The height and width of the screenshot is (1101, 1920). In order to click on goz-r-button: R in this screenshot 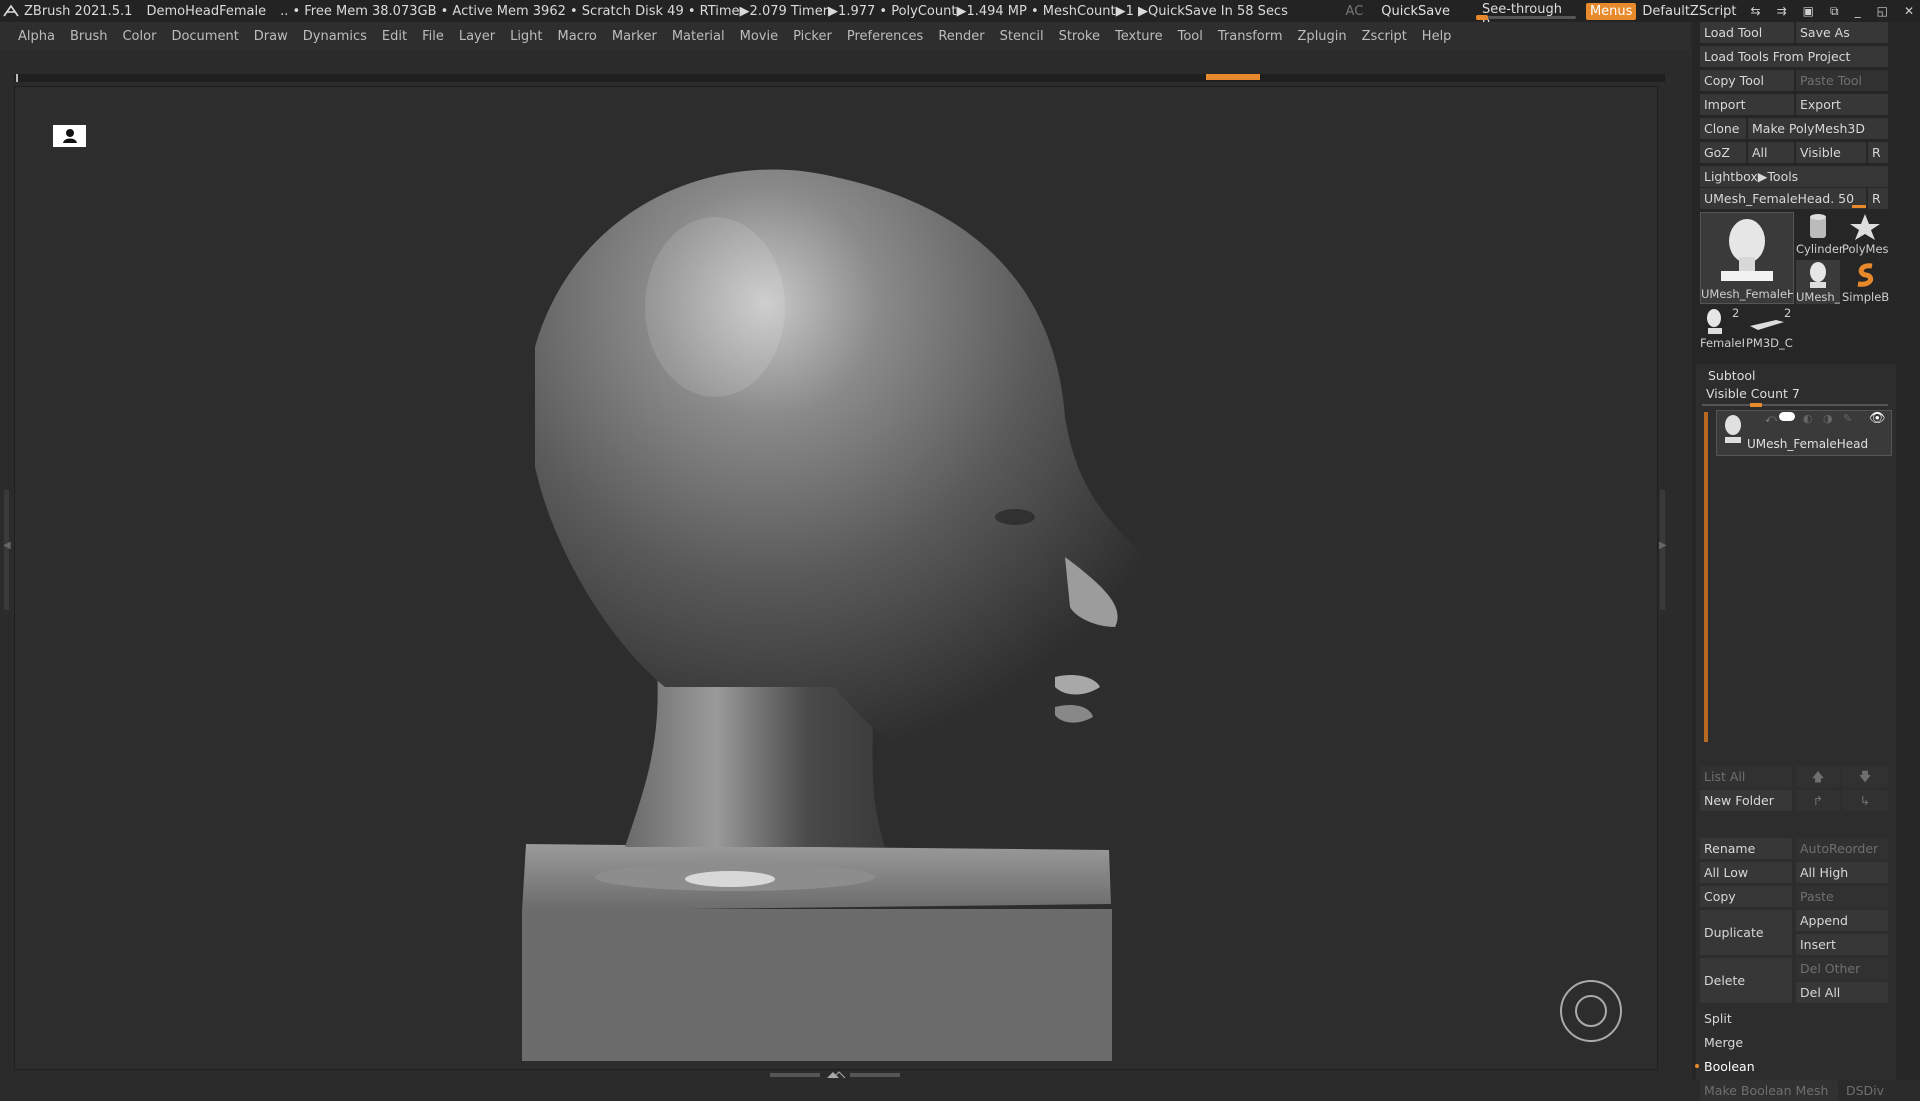, I will do `click(1878, 152)`.